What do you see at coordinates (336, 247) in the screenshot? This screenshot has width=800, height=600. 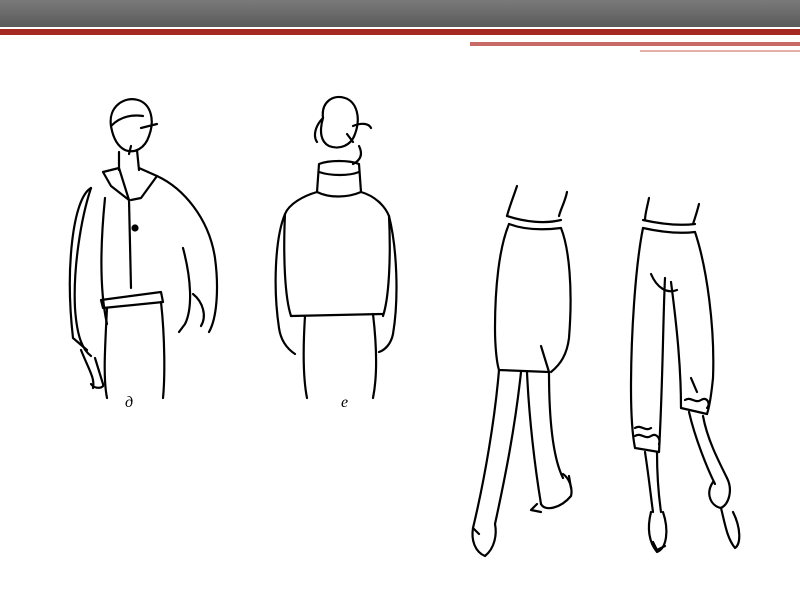 I see `figure-e-top` at bounding box center [336, 247].